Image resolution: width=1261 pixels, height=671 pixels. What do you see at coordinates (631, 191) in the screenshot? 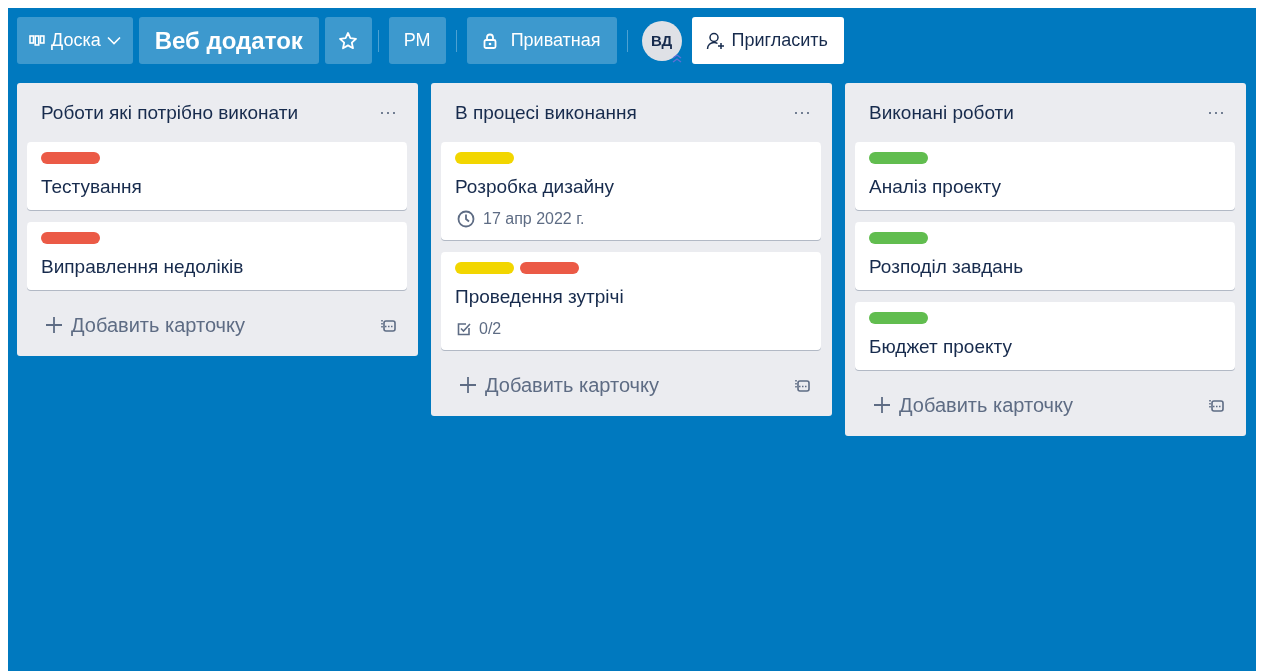
I see `task-card: Розробка дизайну 17 апр 2022 г.` at bounding box center [631, 191].